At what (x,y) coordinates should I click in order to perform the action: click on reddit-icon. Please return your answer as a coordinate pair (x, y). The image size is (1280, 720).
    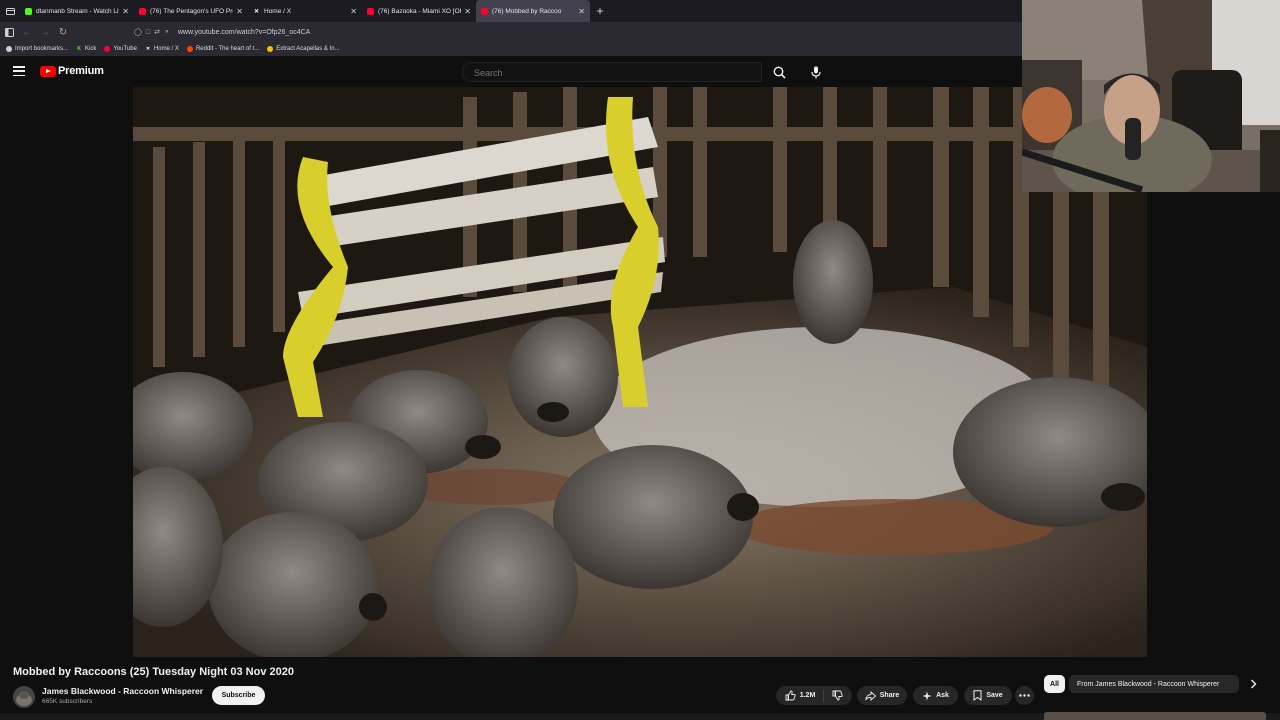
    Looking at the image, I should click on (189, 49).